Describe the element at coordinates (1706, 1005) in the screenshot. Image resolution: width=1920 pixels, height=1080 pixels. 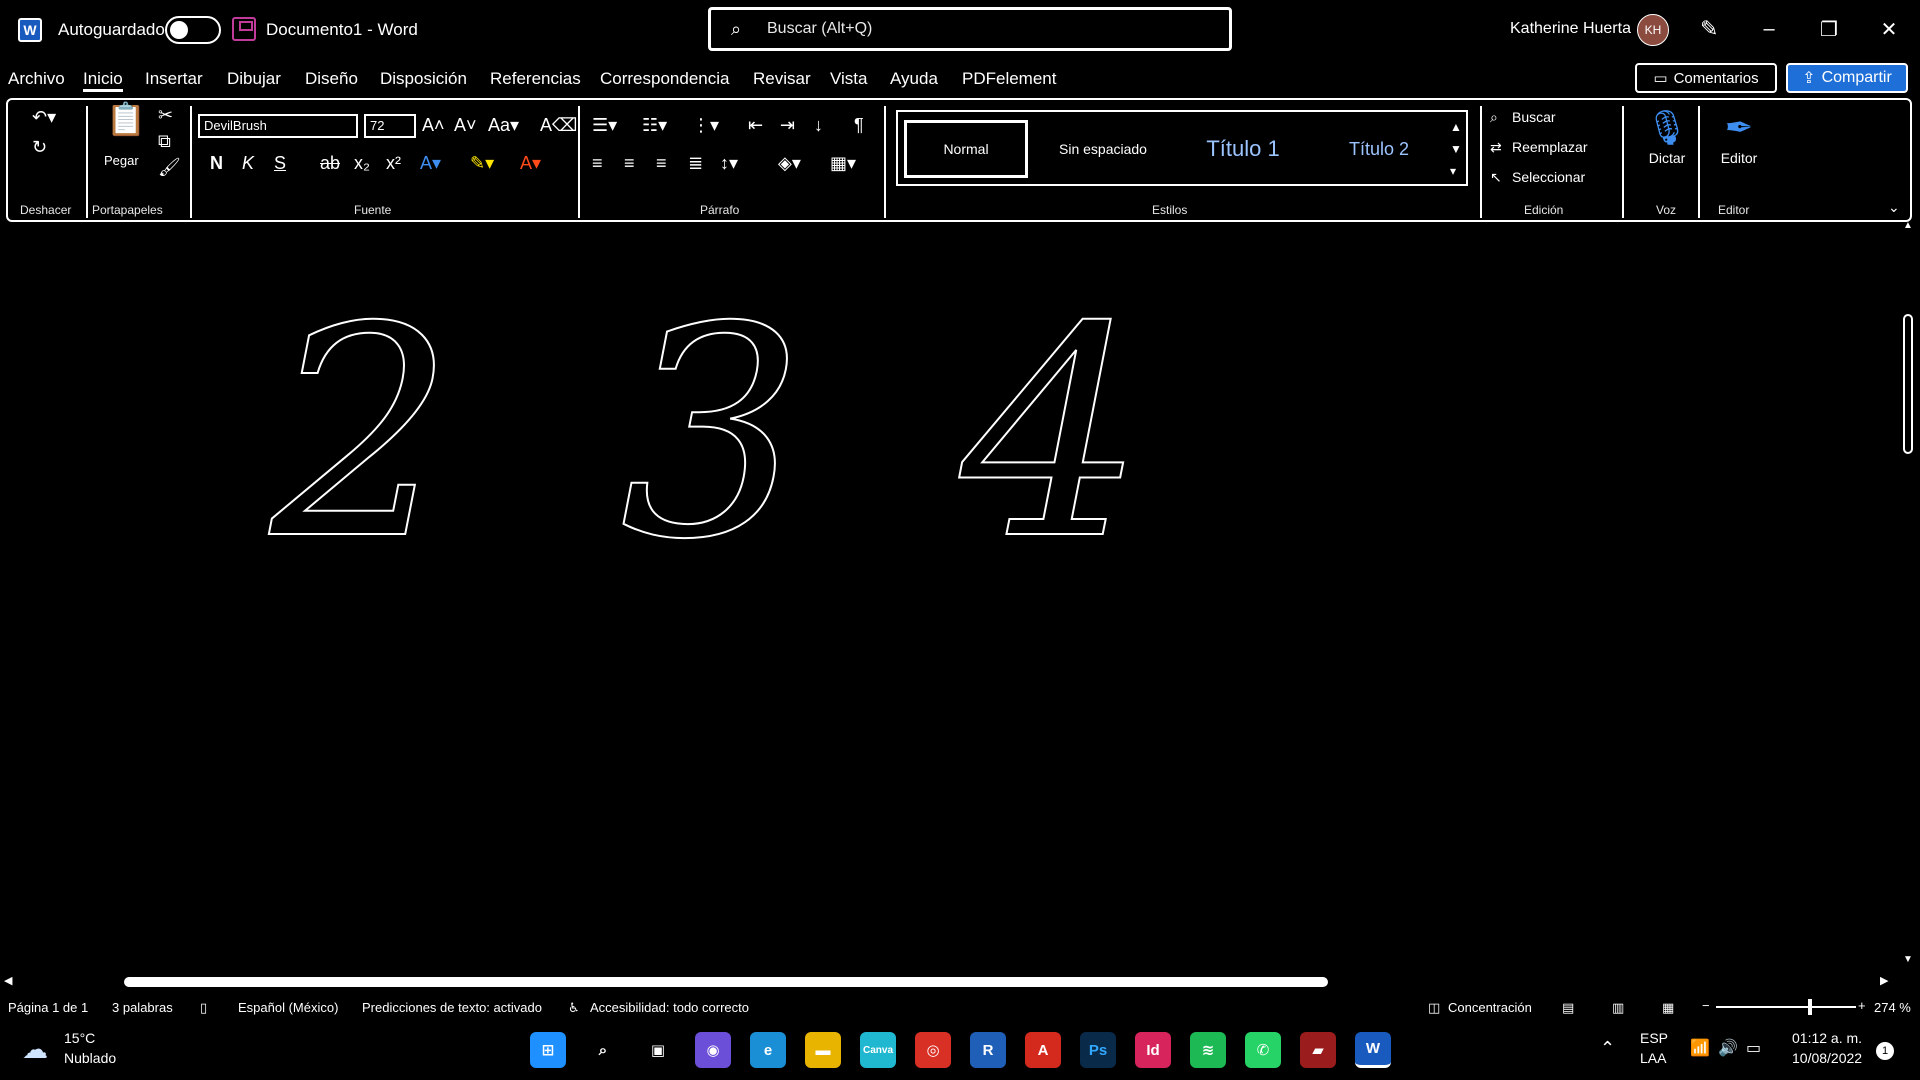
I see `zoom-out-icon: −` at that location.